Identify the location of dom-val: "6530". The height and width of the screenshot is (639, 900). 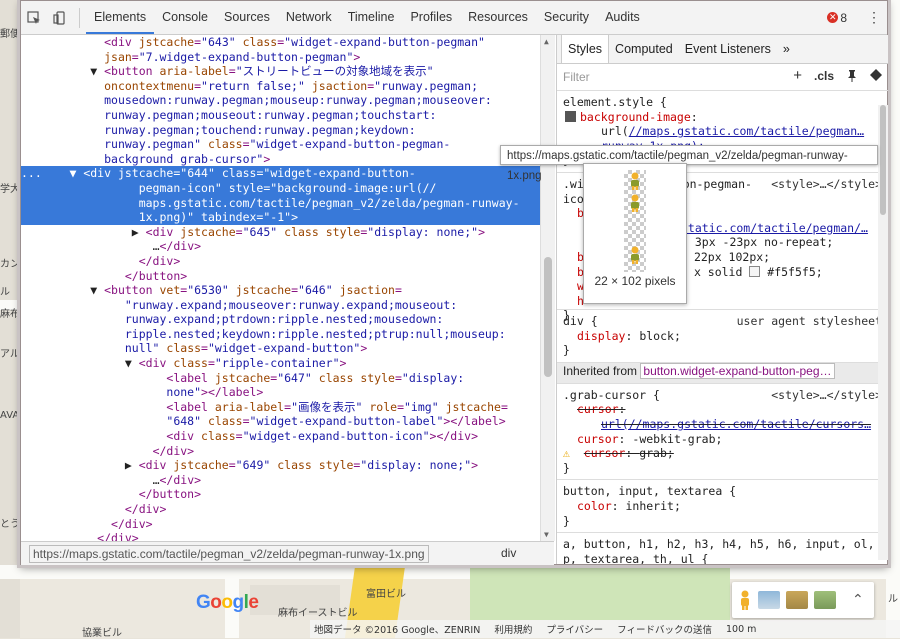
(208, 290).